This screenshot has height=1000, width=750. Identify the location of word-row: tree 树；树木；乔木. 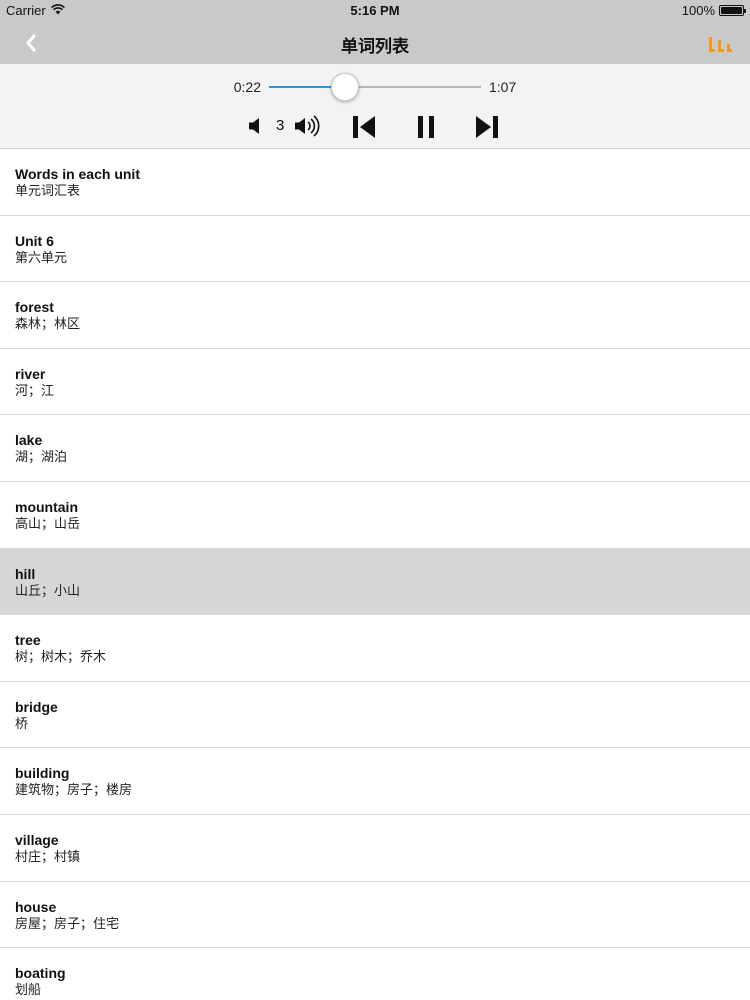
(375, 648).